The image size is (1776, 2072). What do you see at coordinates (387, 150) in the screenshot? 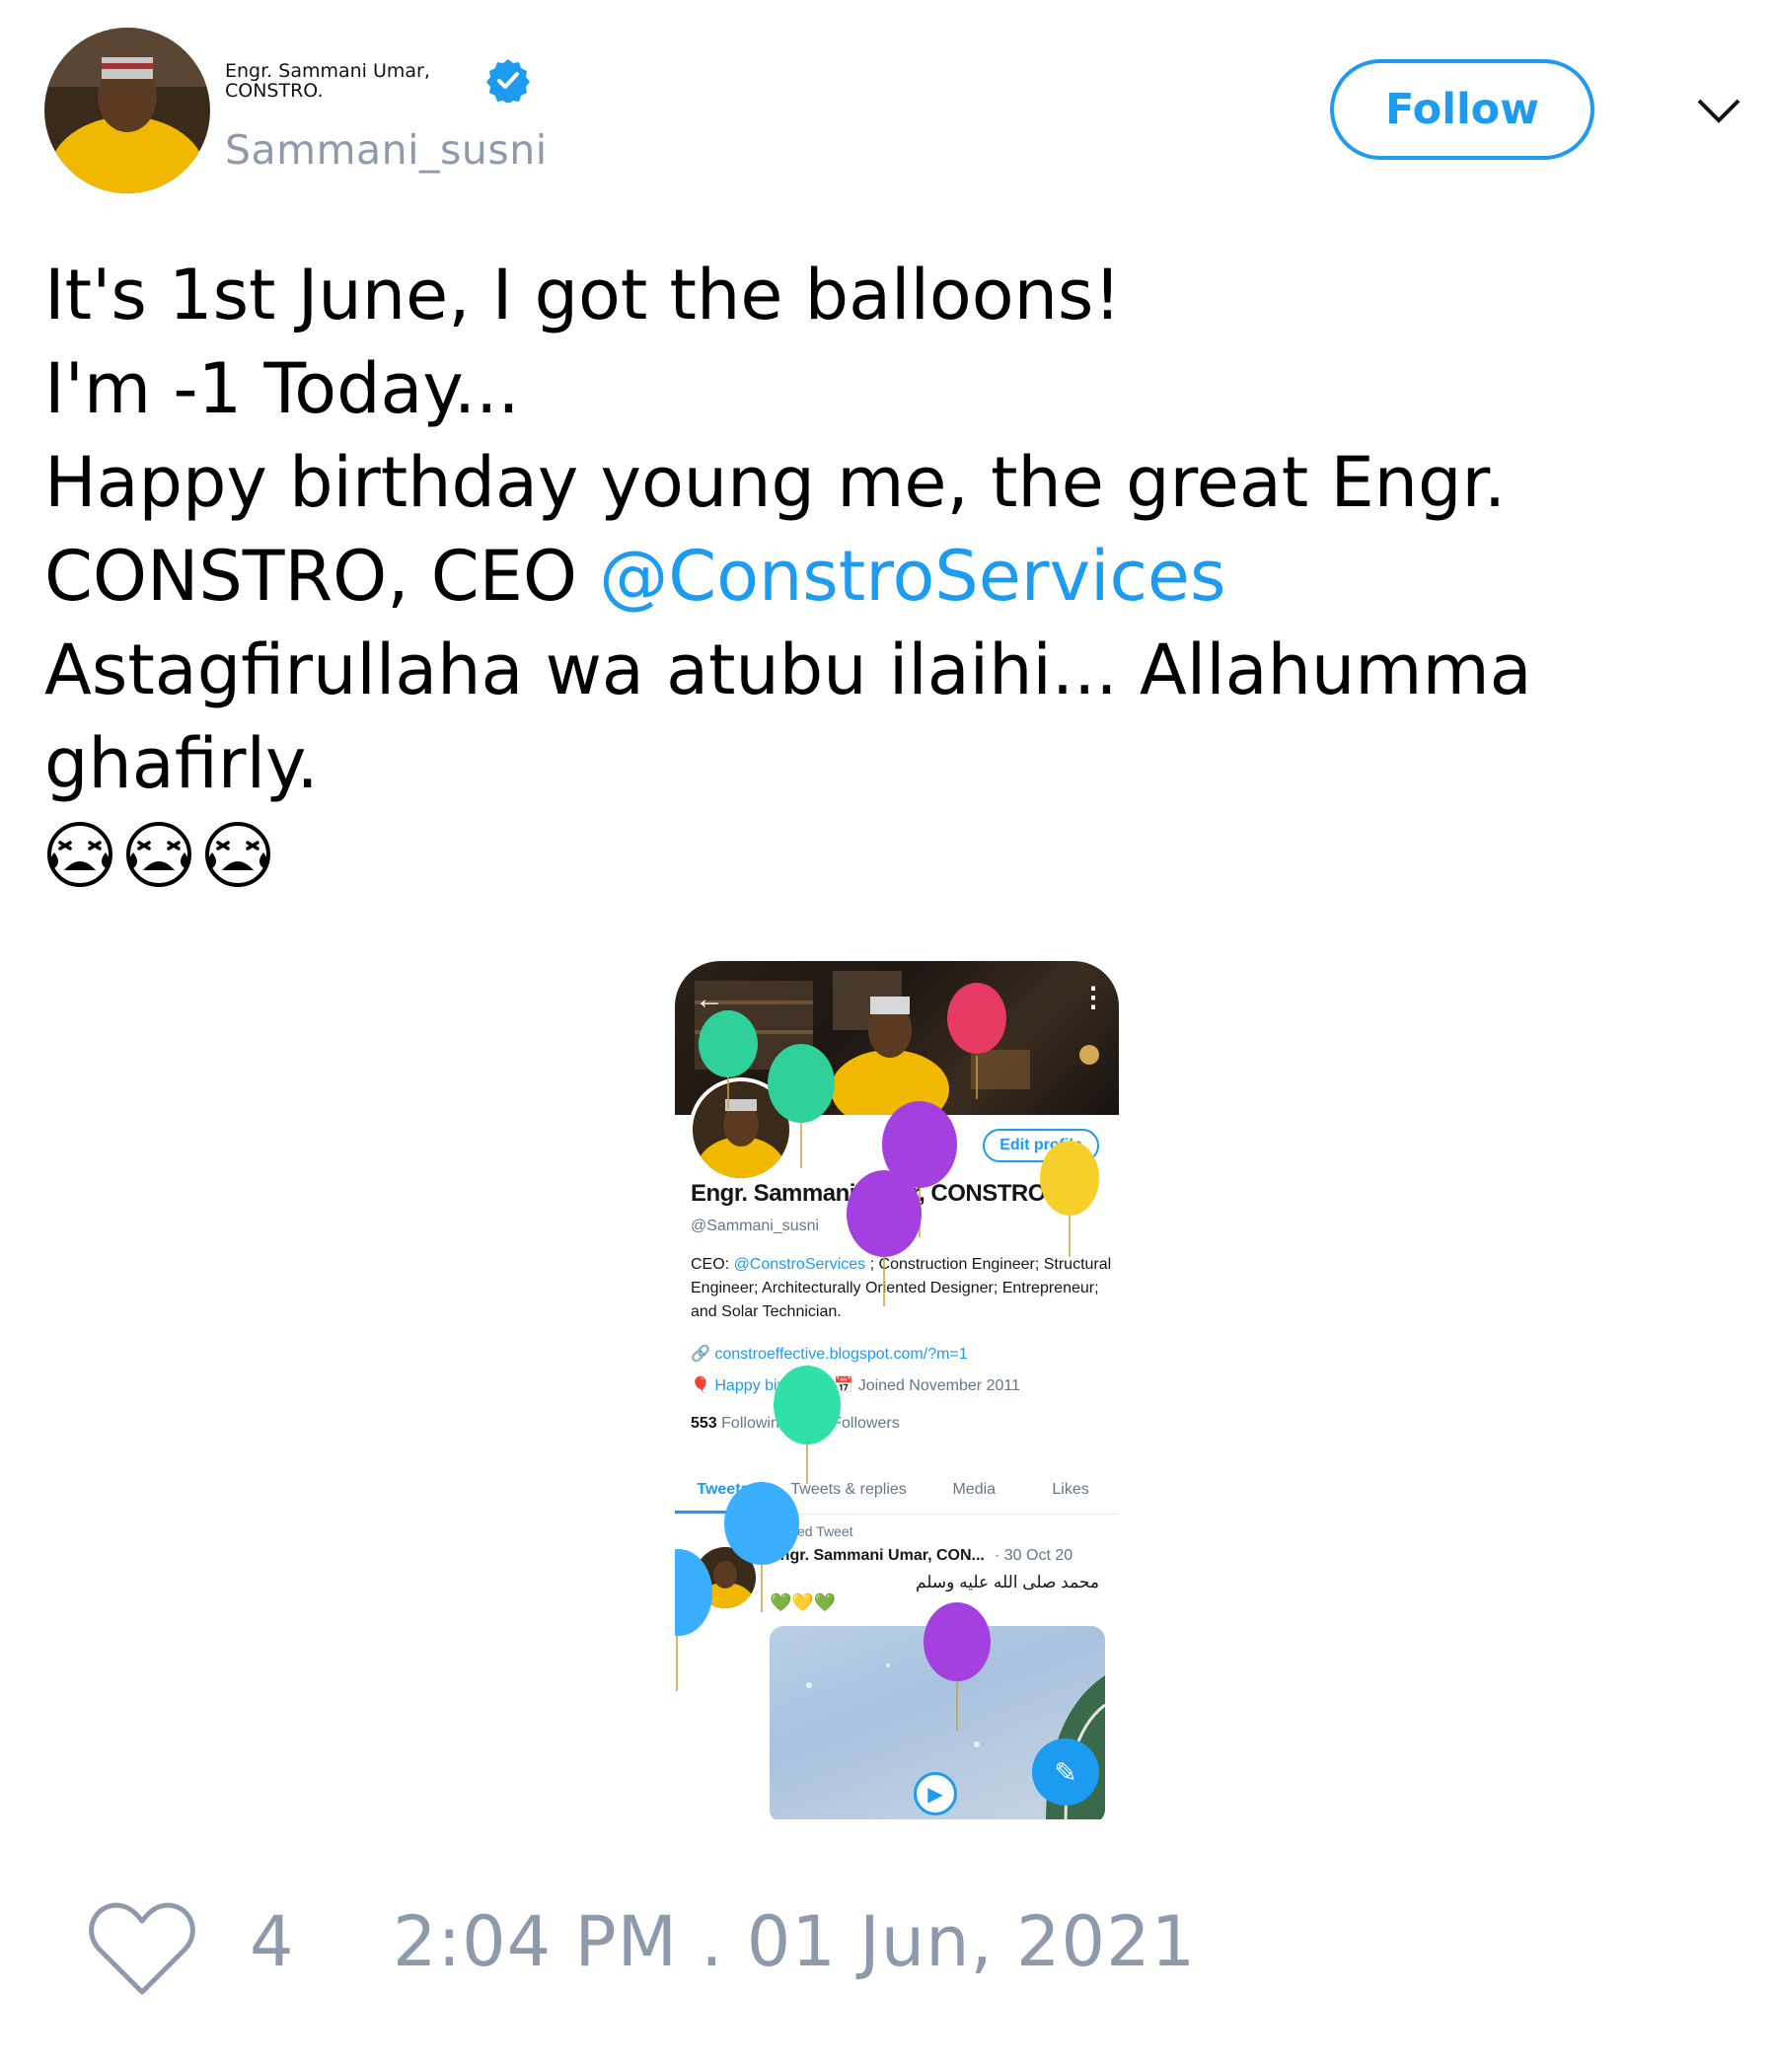
I see `author-handle: Sammani_susni` at bounding box center [387, 150].